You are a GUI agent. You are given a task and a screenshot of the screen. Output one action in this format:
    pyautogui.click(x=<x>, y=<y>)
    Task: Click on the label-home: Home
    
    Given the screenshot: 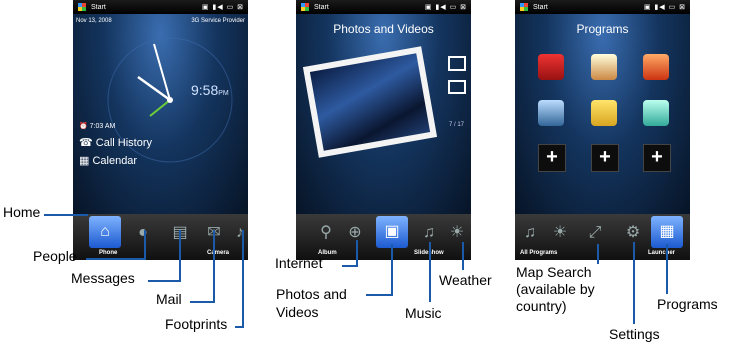 What is the action you would take?
    pyautogui.click(x=22, y=212)
    